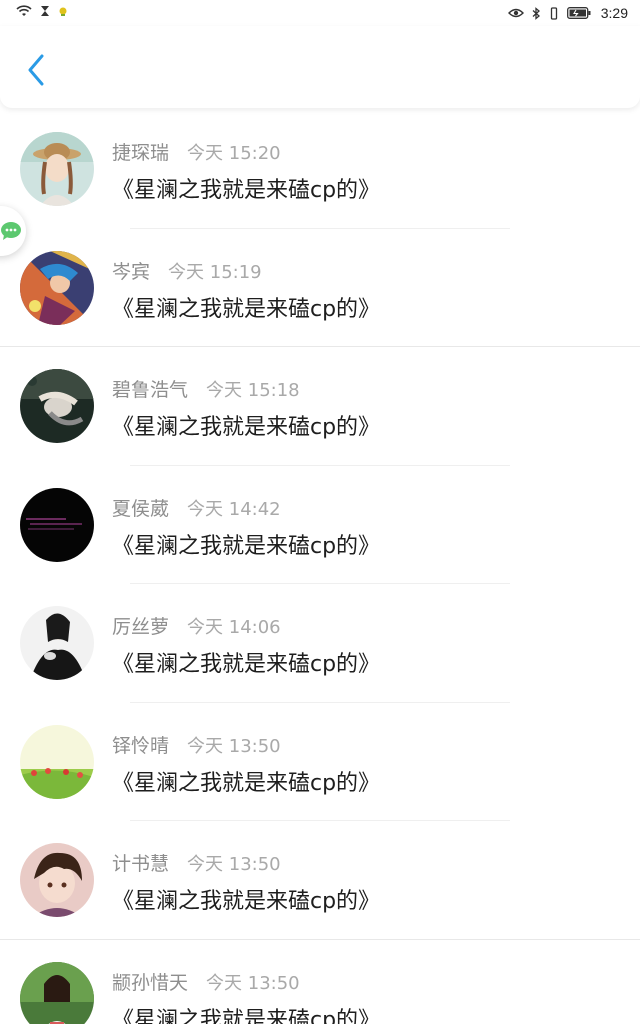 This screenshot has height=1024, width=640. What do you see at coordinates (614, 13) in the screenshot?
I see `status-time: 3:29` at bounding box center [614, 13].